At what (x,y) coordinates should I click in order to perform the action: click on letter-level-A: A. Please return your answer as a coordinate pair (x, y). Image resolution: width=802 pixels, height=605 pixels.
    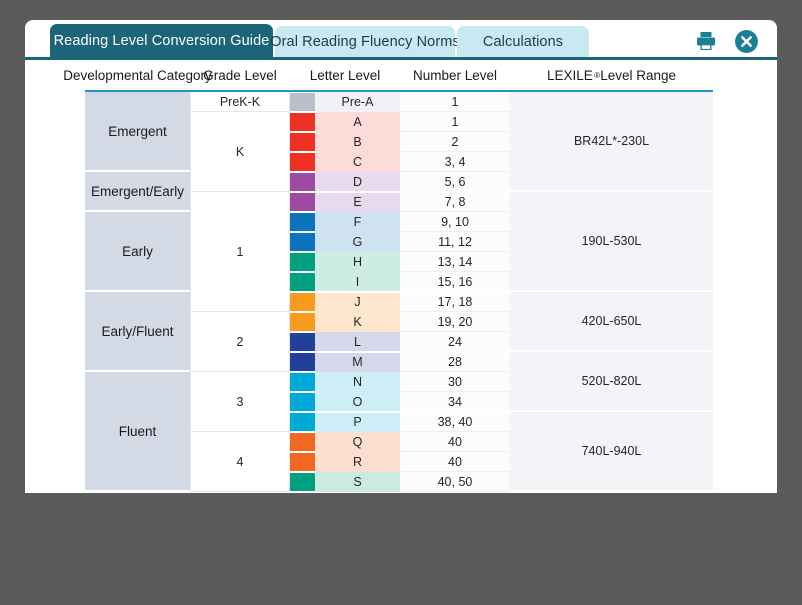
    Looking at the image, I should click on (357, 122).